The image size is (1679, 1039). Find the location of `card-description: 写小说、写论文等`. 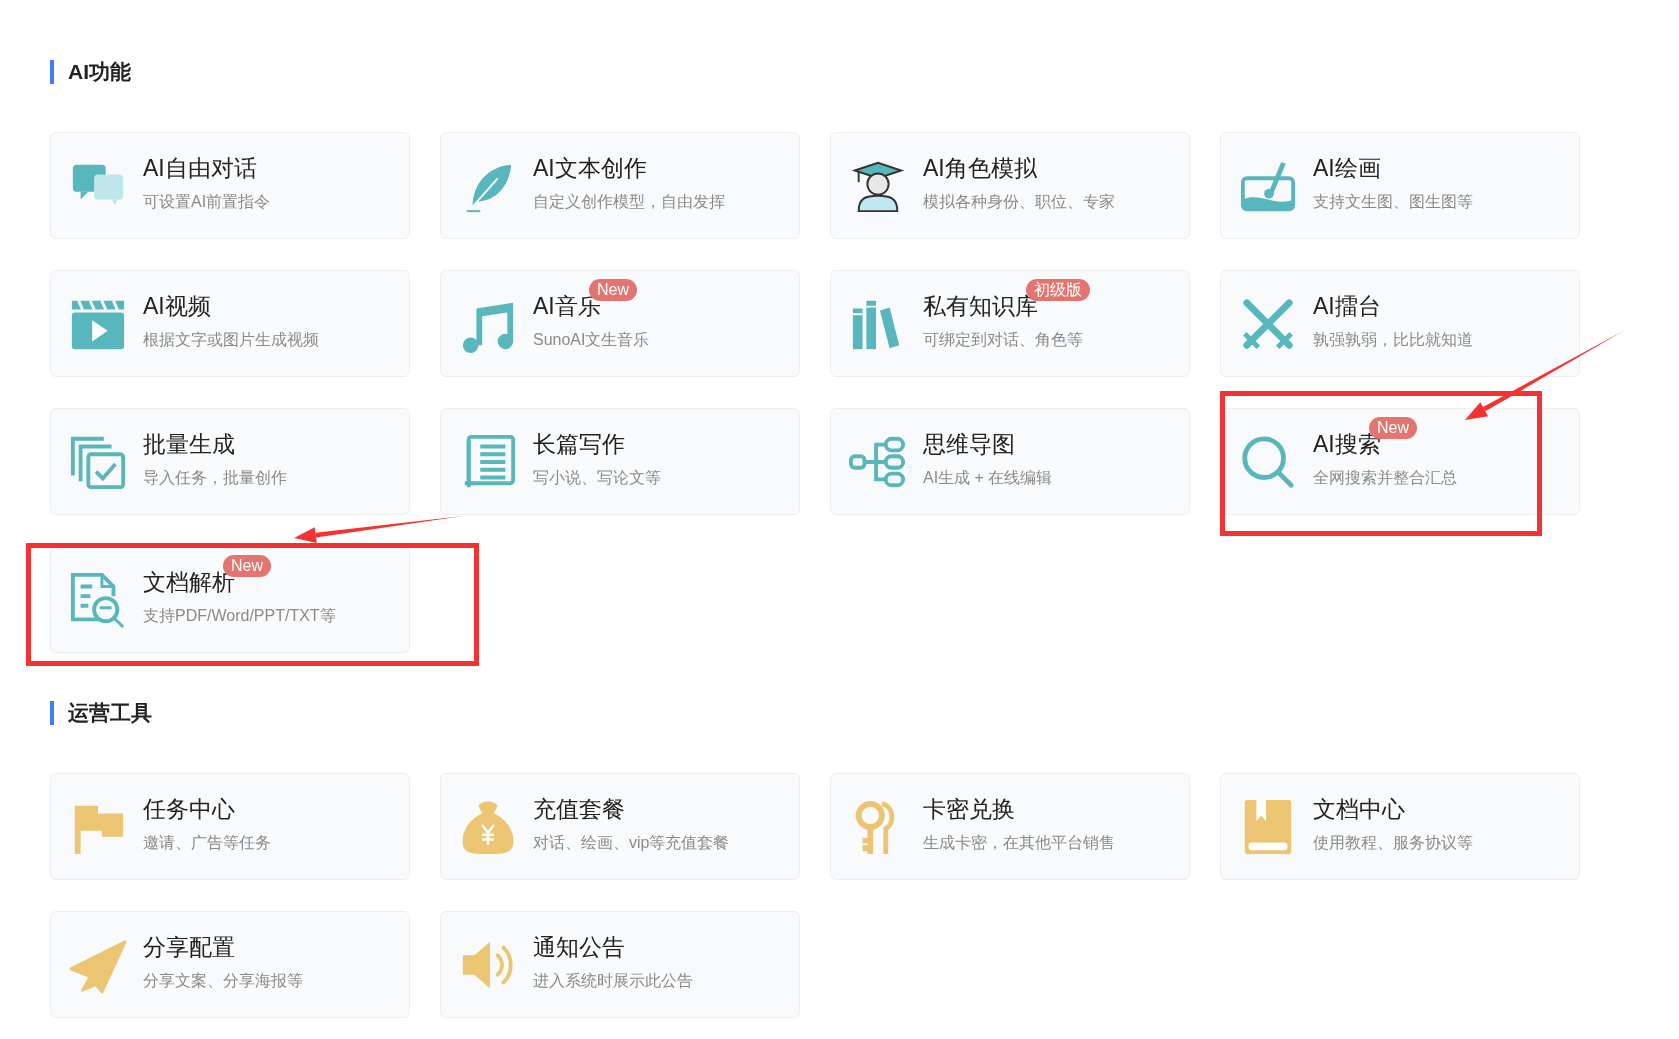

card-description: 写小说、写论文等 is located at coordinates (597, 478).